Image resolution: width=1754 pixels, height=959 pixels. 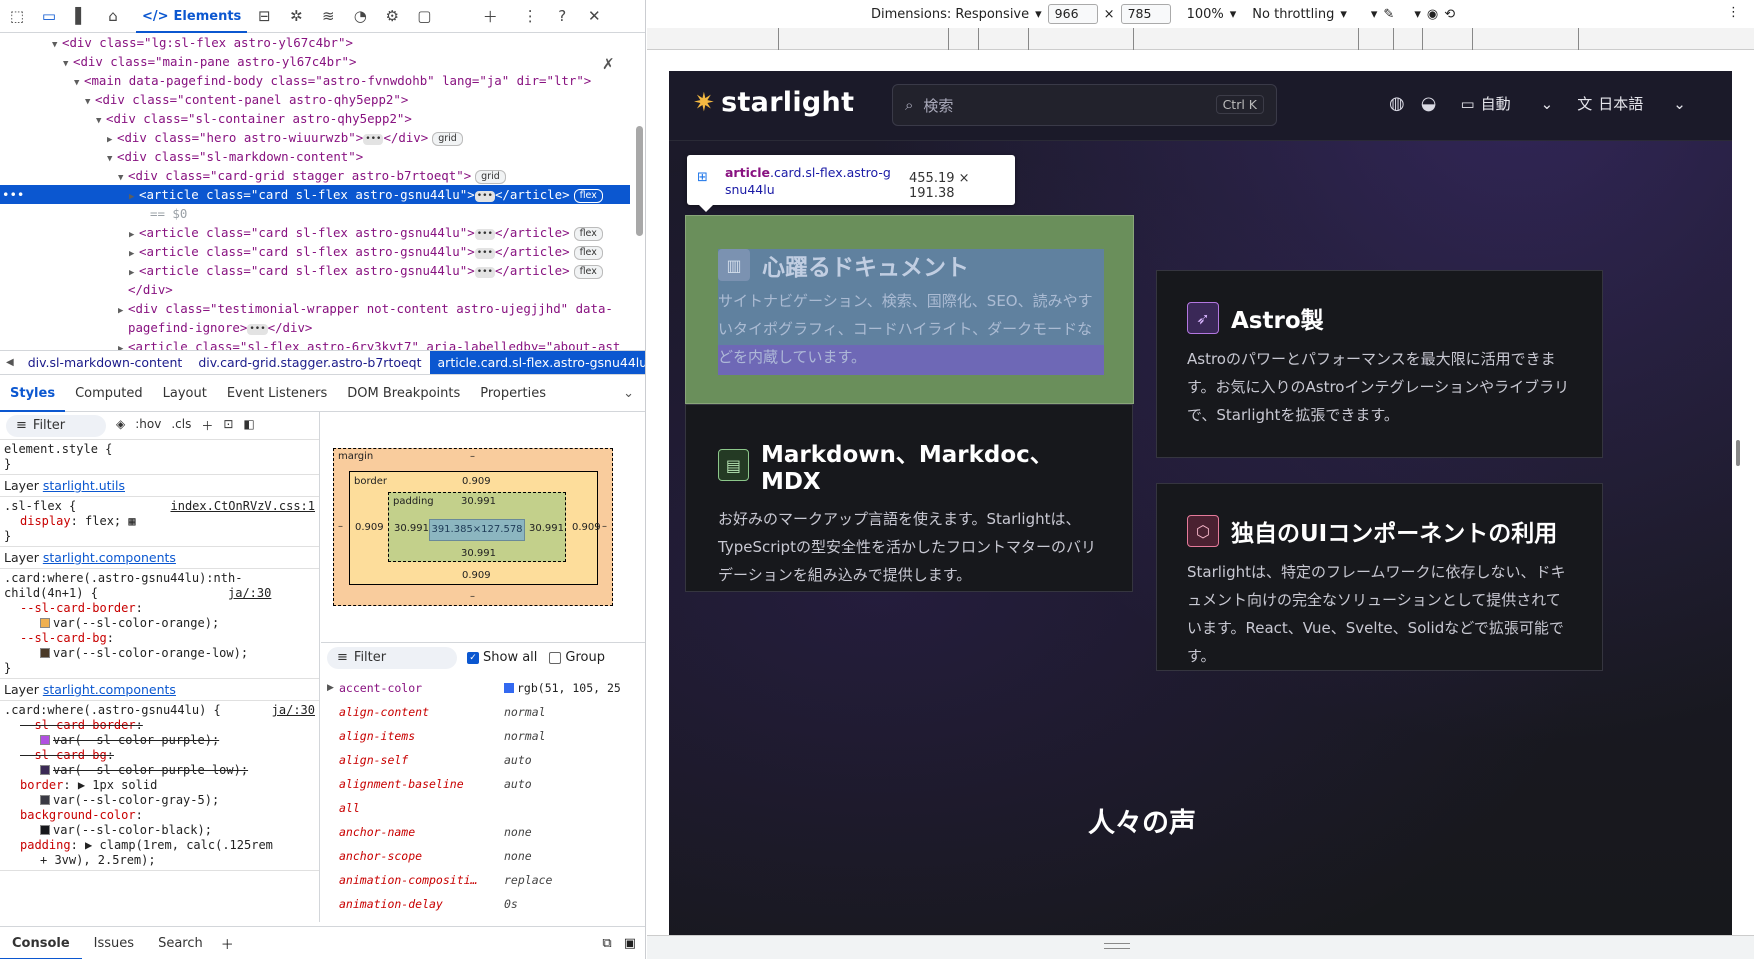 I want to click on more-options-chevron-icon: ▾, so click(x=1374, y=14).